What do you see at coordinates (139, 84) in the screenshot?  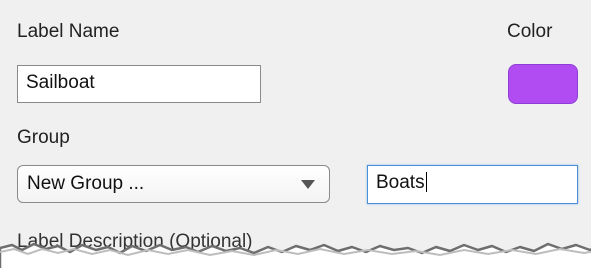 I see `label-name-input: Sailboat` at bounding box center [139, 84].